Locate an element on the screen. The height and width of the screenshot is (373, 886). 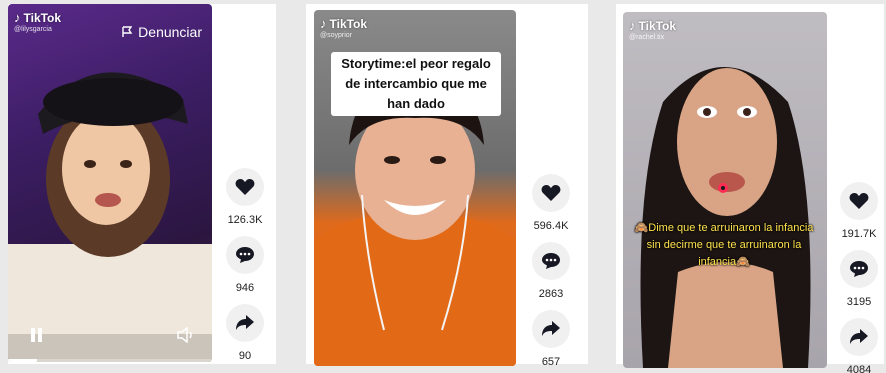
tiktok-logo-2: ♪ TikTok is located at coordinates (343, 23).